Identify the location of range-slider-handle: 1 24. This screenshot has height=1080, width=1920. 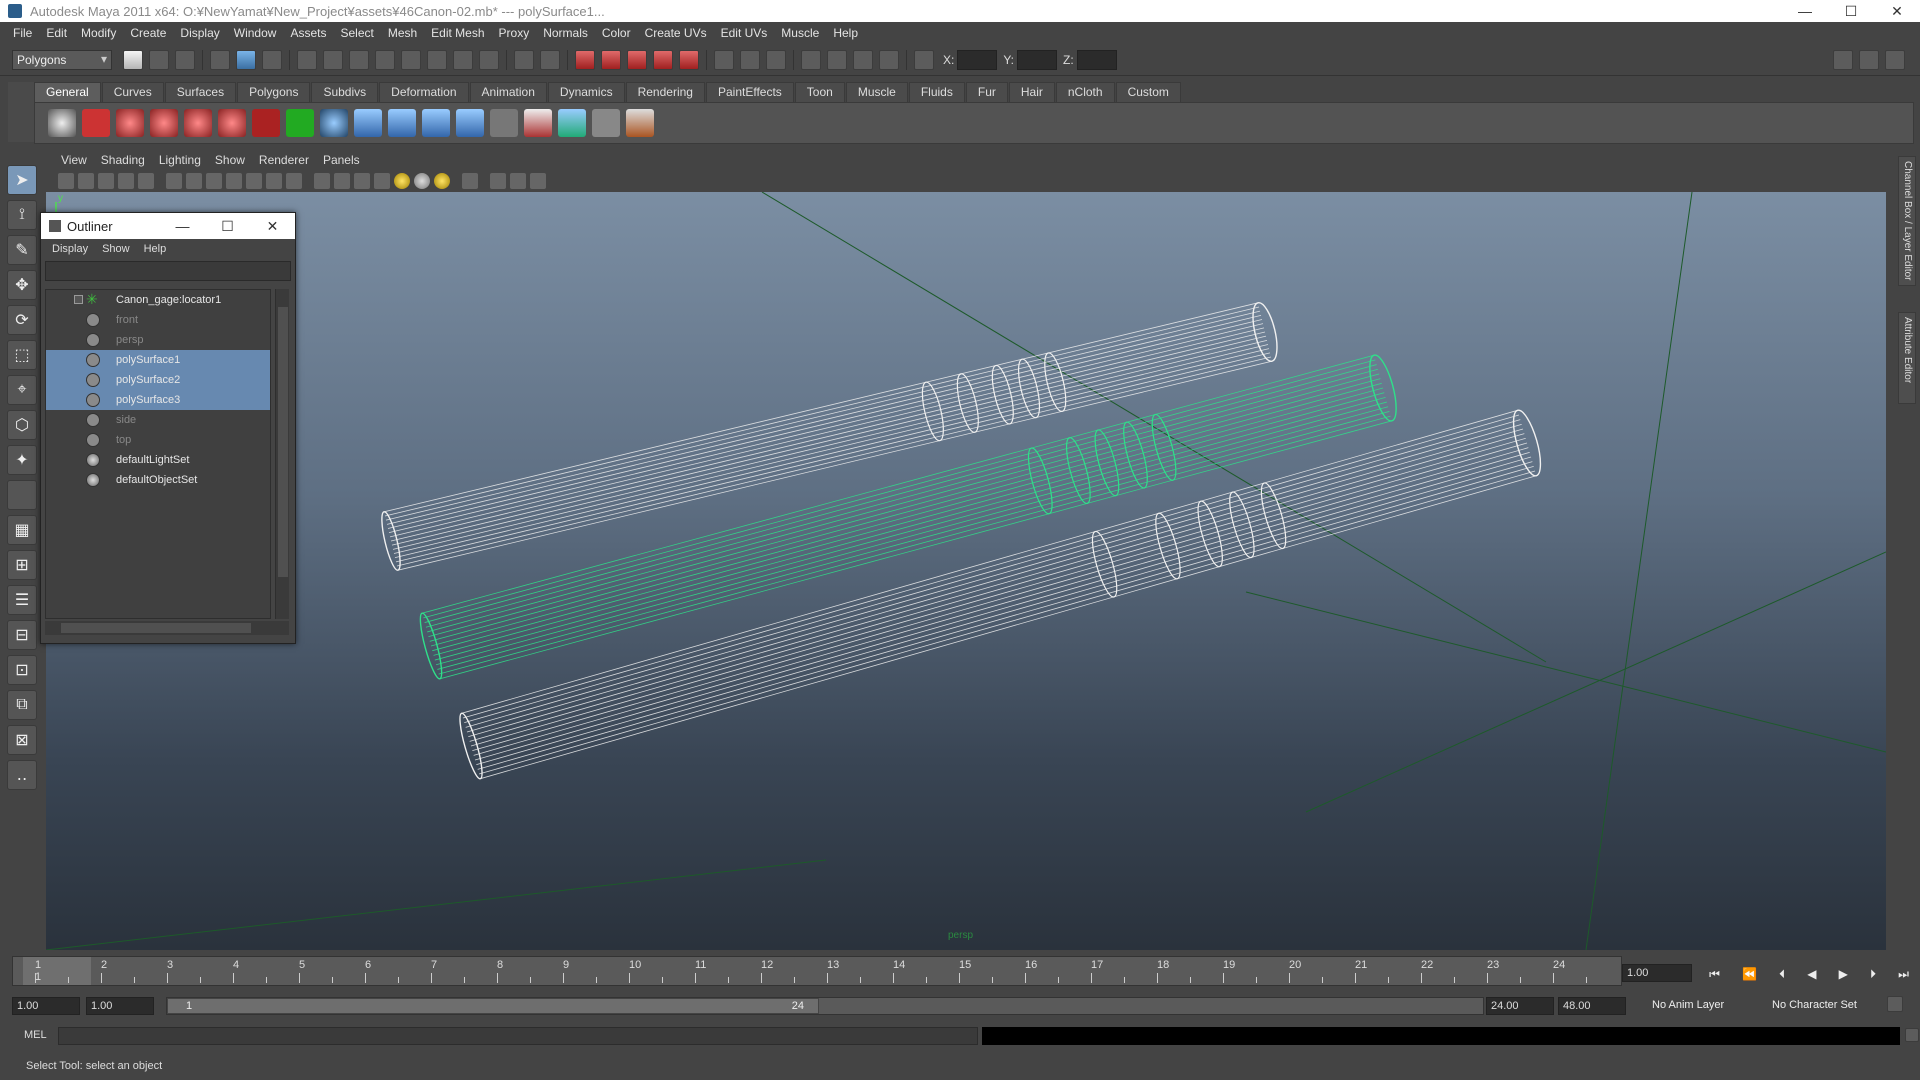
(493, 1006).